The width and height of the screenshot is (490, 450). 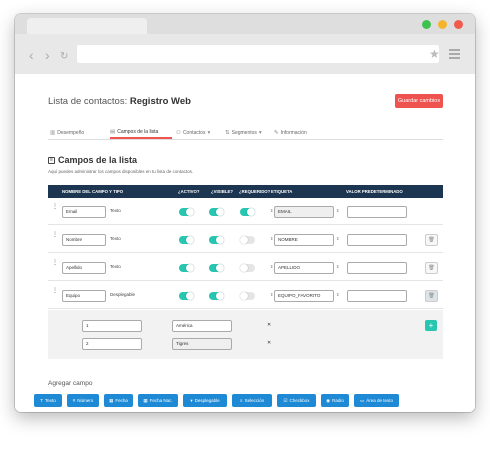 What do you see at coordinates (84, 240) in the screenshot?
I see `field-name-input: Nombre` at bounding box center [84, 240].